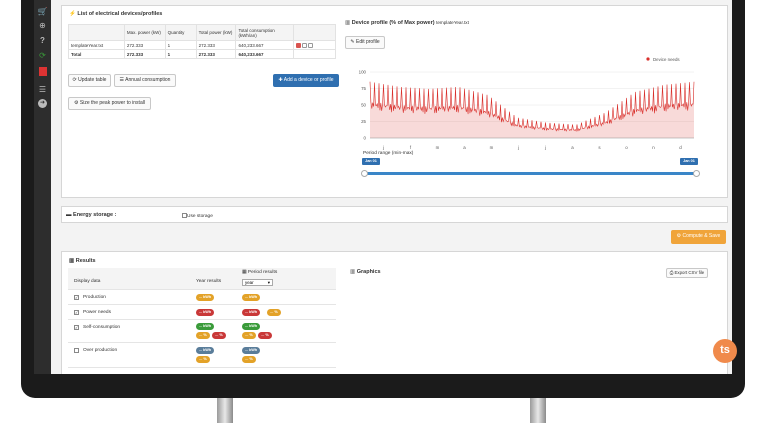 This screenshot has width=761, height=423. I want to click on help-icon: ?, so click(42, 40).